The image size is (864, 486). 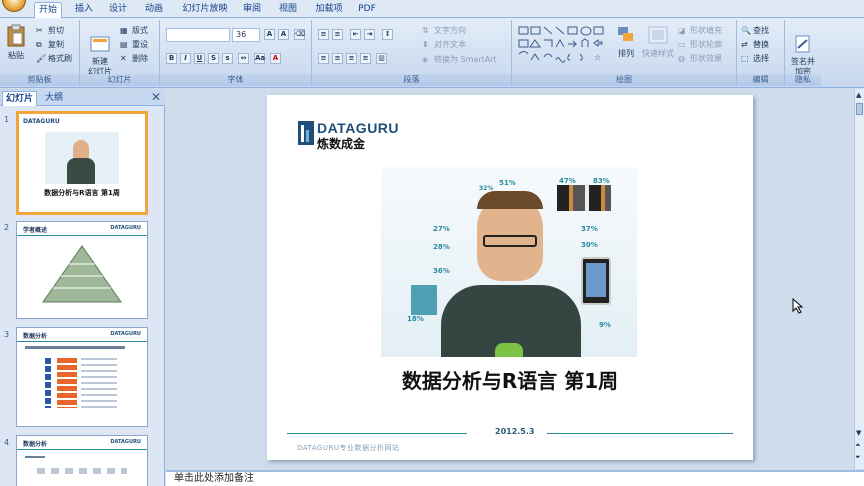 What do you see at coordinates (387, 34) in the screenshot?
I see `line-spacing-button: ↕` at bounding box center [387, 34].